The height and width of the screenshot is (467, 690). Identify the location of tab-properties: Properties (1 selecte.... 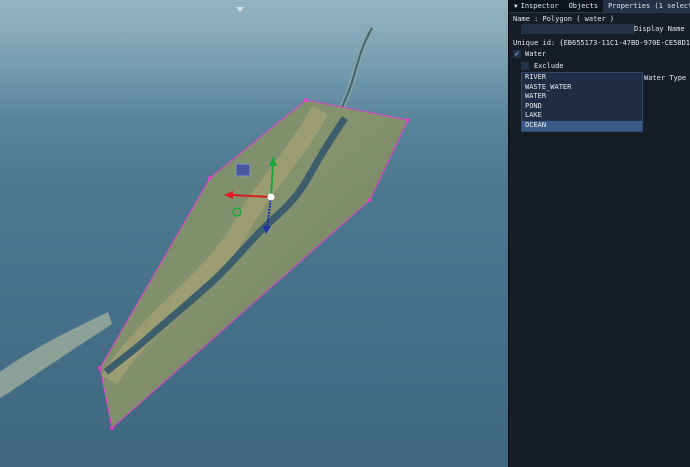
(646, 6).